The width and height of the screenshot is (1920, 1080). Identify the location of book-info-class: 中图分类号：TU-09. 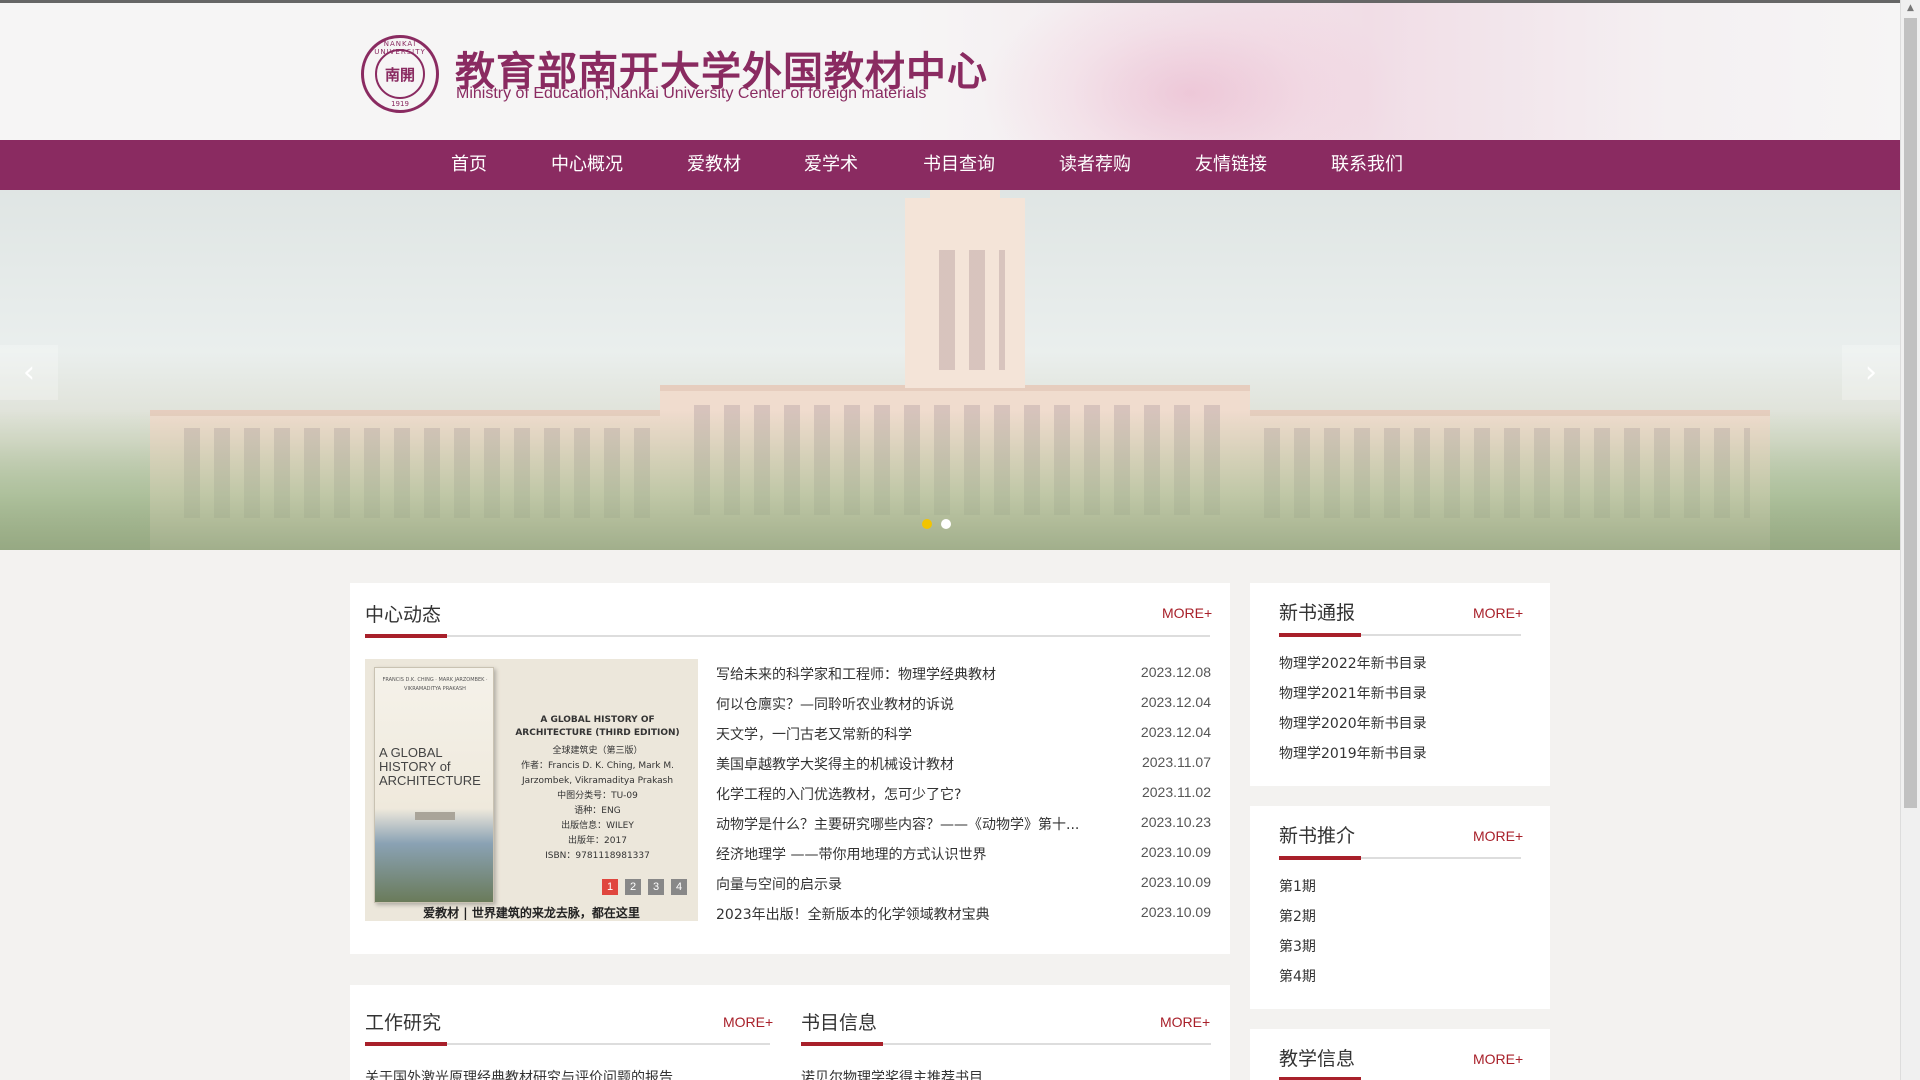
(597, 796).